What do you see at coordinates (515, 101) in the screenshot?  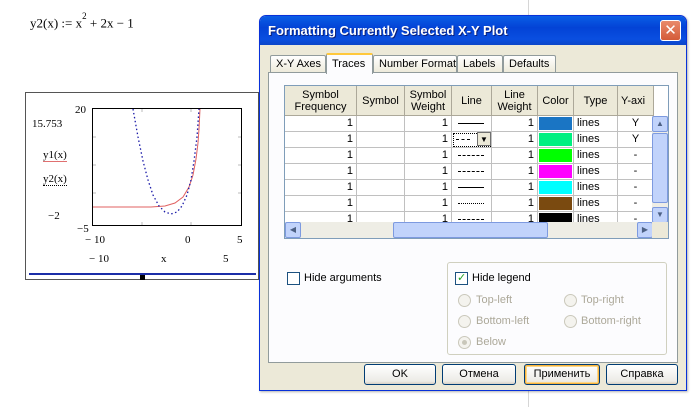 I see `col-header-line-weight: Line Weight` at bounding box center [515, 101].